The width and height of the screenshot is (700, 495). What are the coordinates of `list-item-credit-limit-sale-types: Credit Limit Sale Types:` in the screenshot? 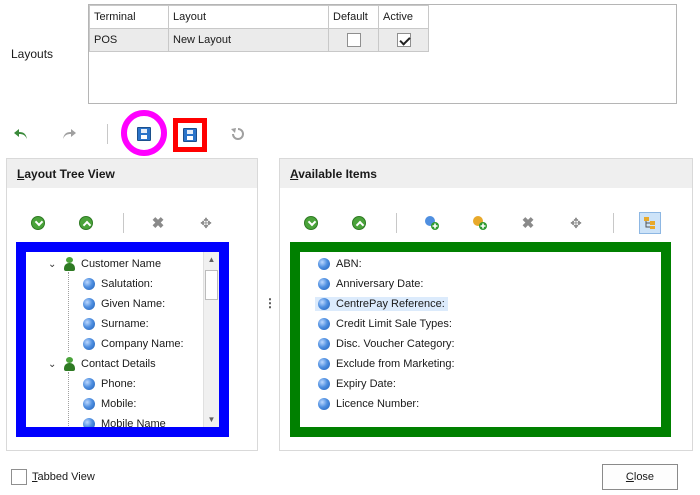 It's located at (385, 324).